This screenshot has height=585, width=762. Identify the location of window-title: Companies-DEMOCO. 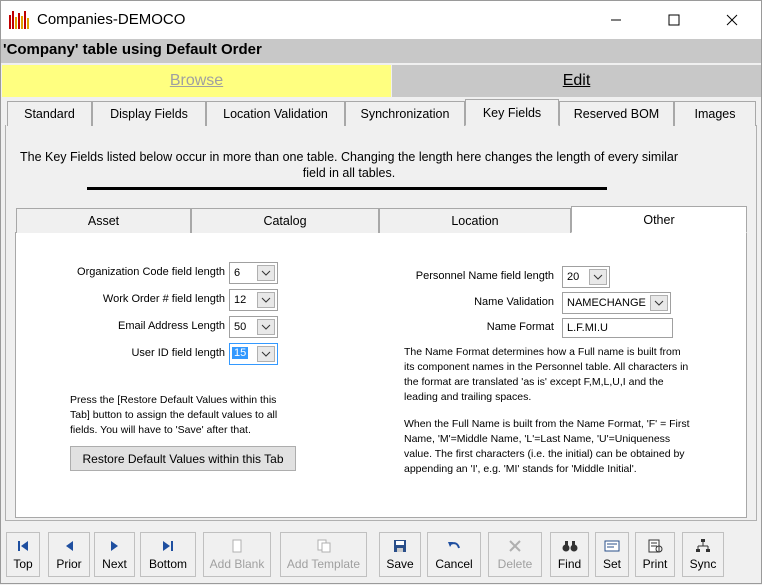
(111, 19).